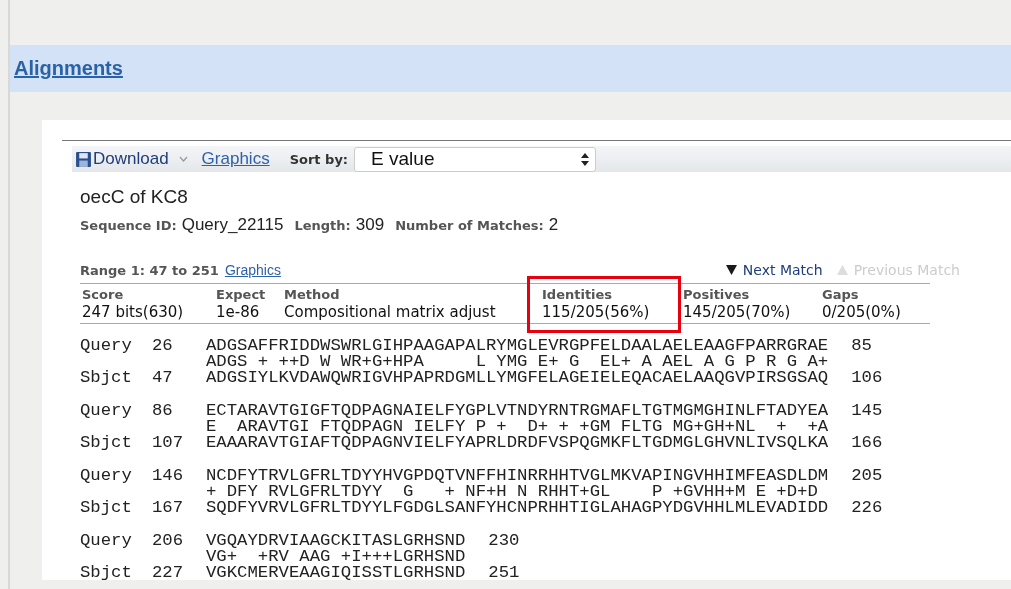 The image size is (1011, 589). Describe the element at coordinates (517, 426) in the screenshot. I see `match-line: E ARAVTGI FTQDPAGN IELFY P + D+ + +GM FLTG MG+GH+NL + +A` at that location.